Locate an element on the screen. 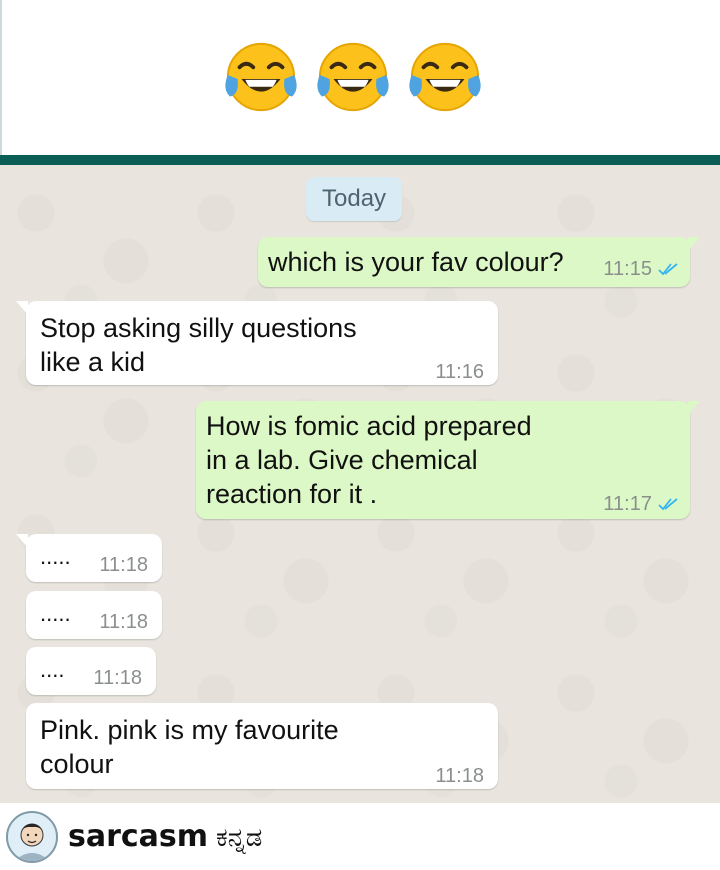  message-meta: 11:17 is located at coordinates (641, 504).